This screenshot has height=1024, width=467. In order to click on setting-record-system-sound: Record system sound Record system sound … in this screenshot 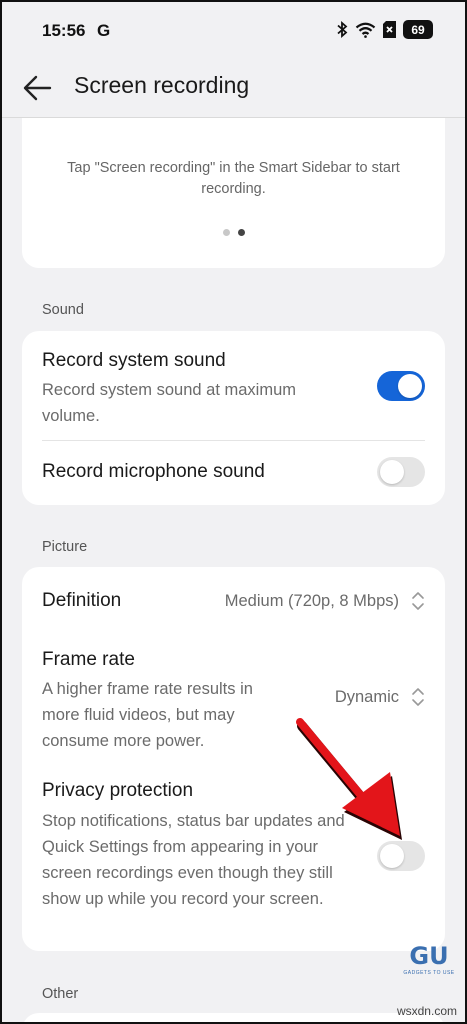, I will do `click(233, 385)`.